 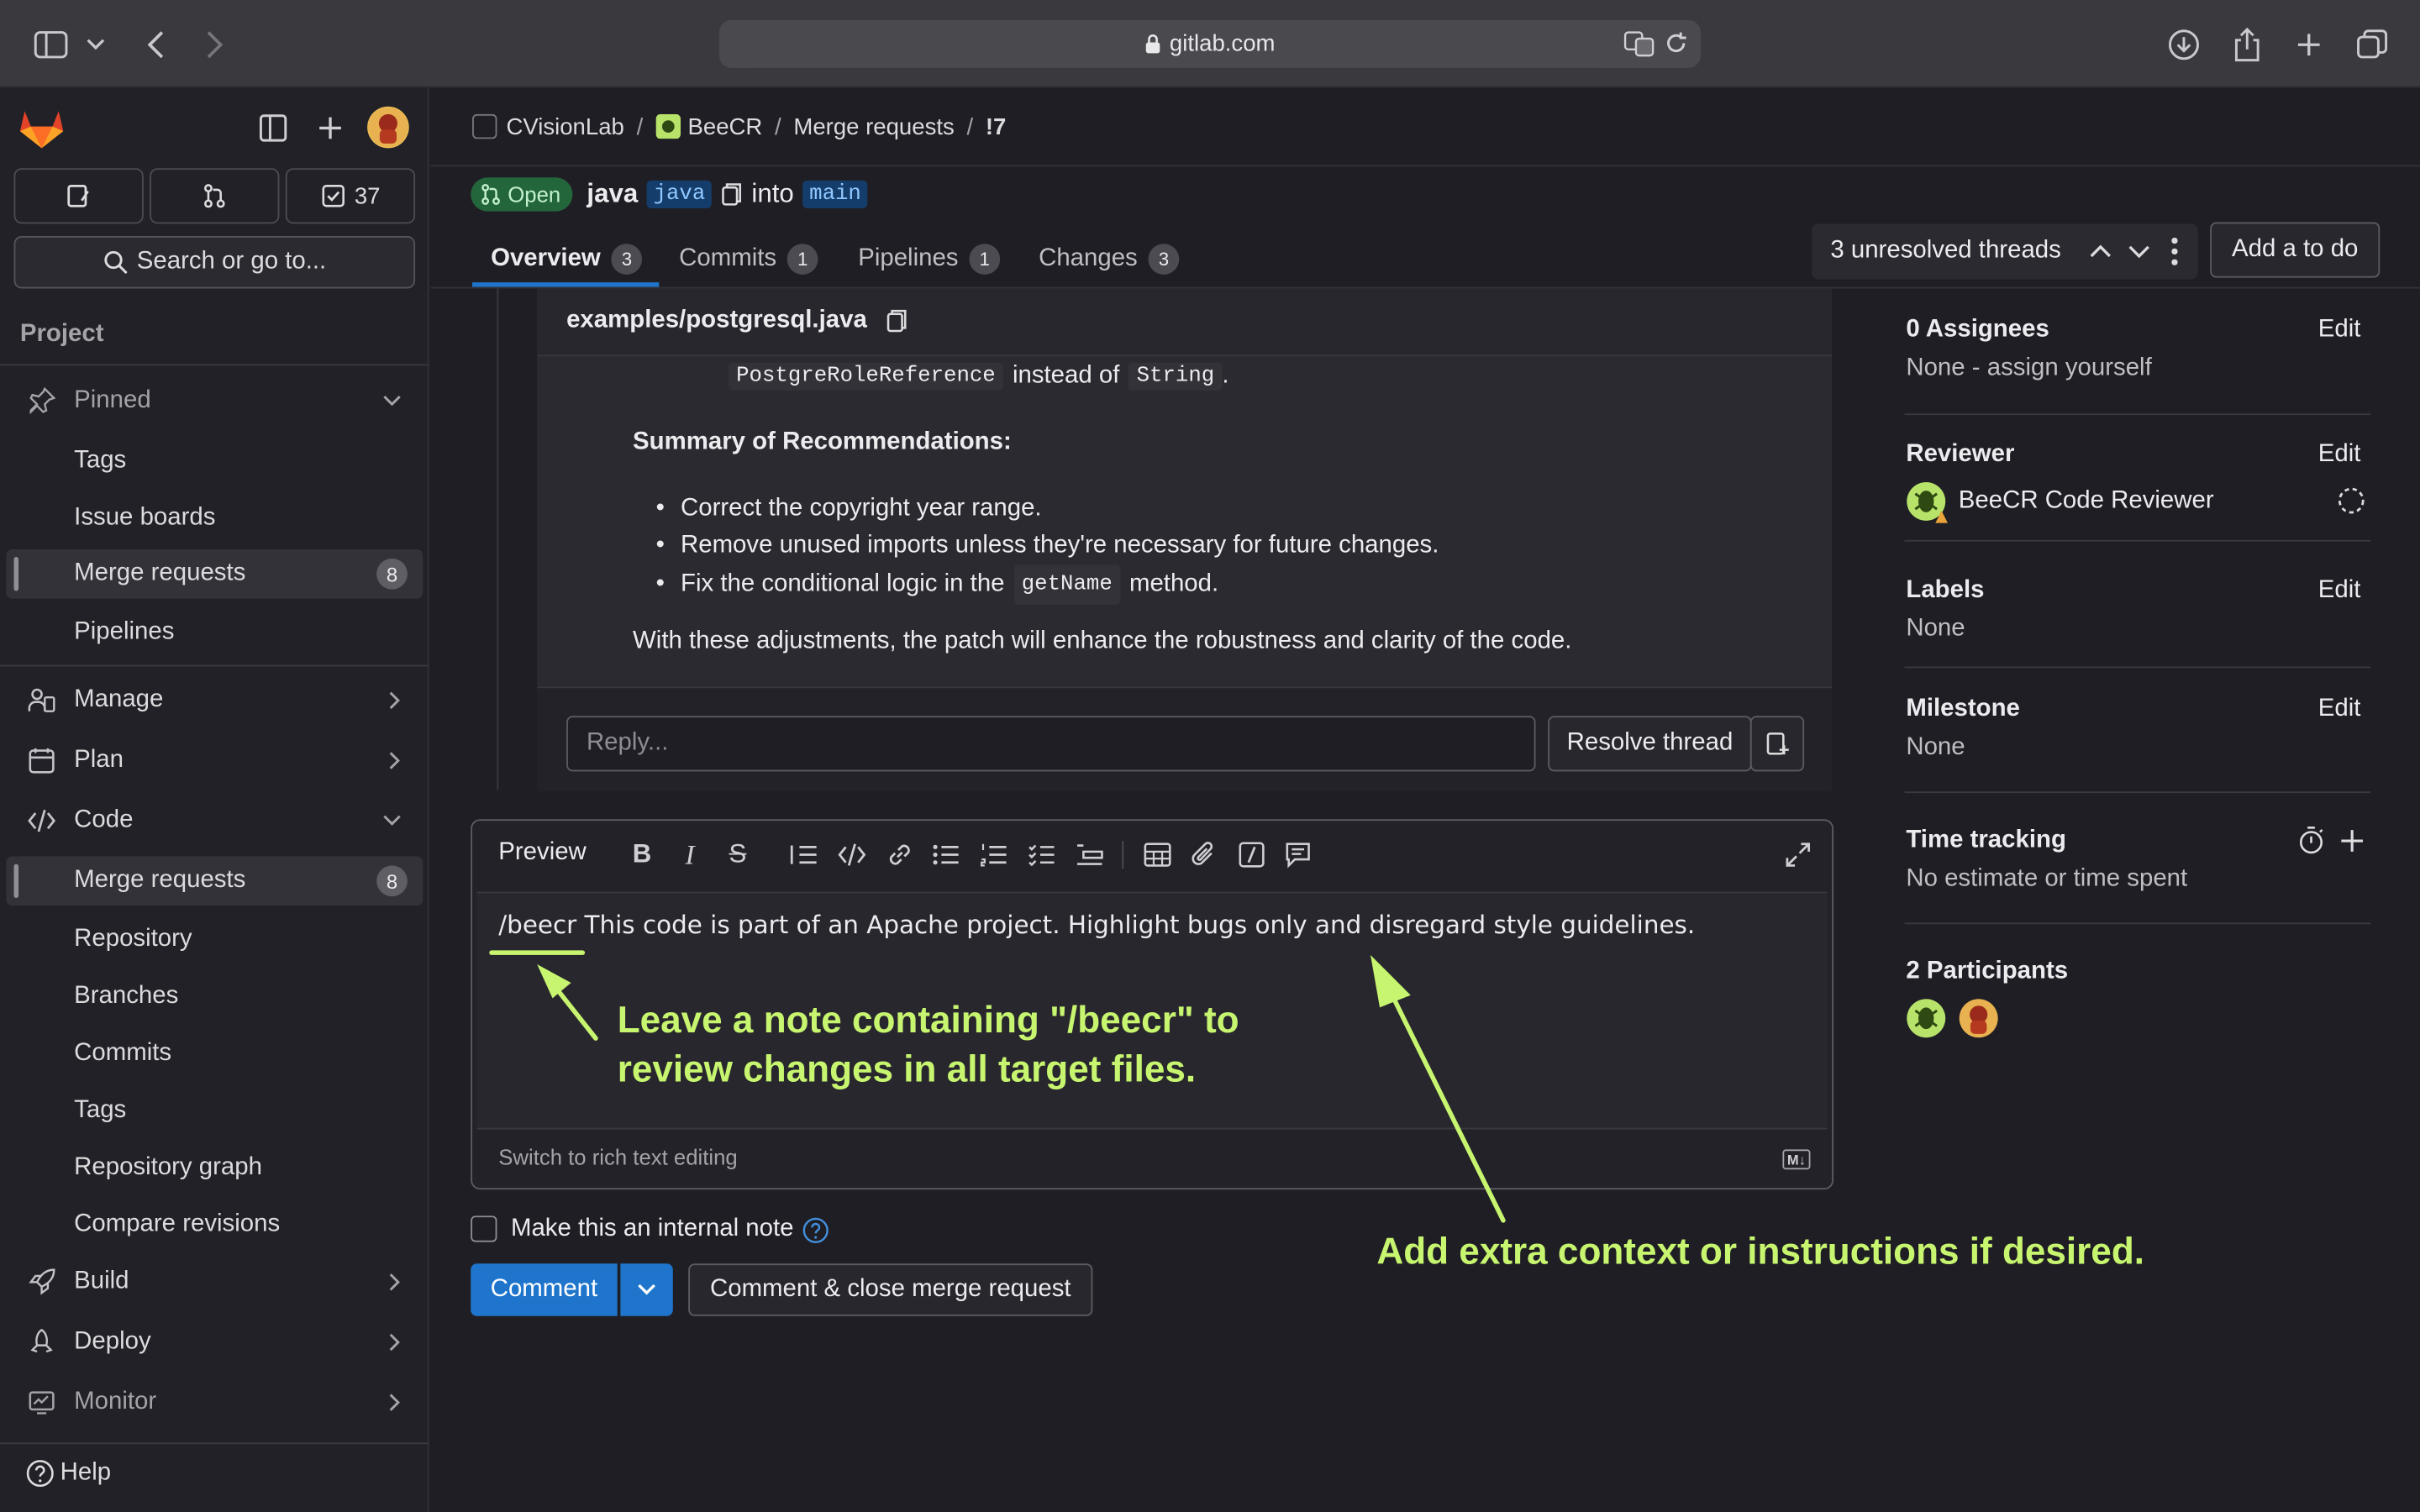 What do you see at coordinates (724, 126) in the screenshot?
I see `breadcrumb-item: BeeCR` at bounding box center [724, 126].